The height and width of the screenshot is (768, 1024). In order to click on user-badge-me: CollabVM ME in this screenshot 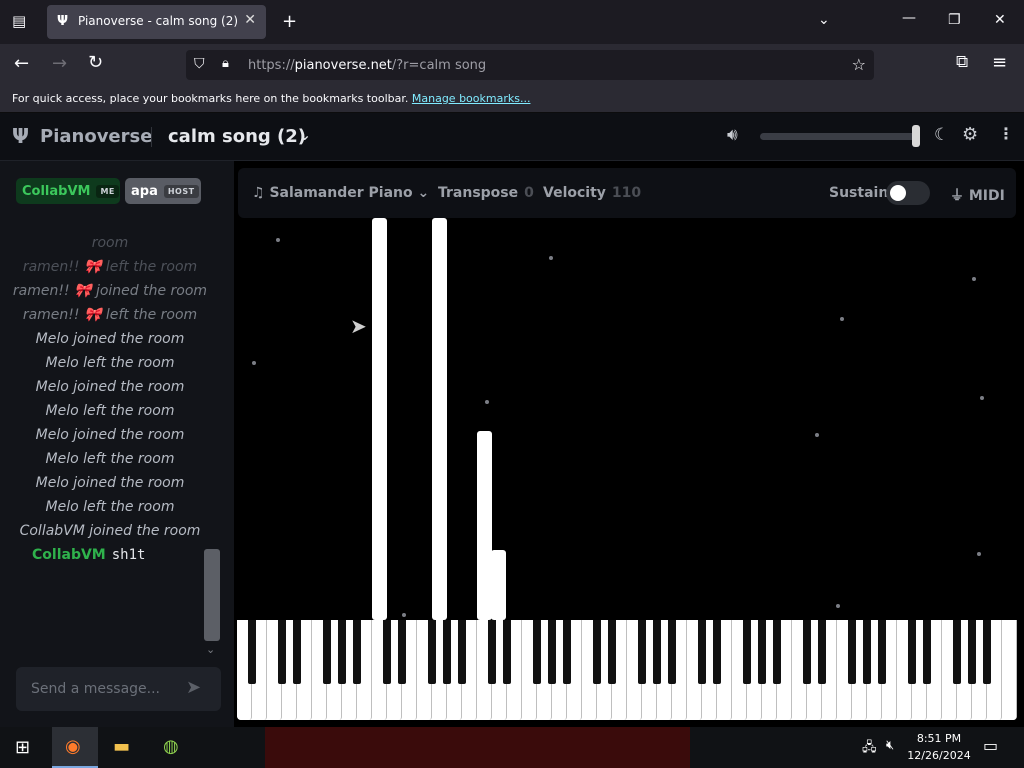, I will do `click(68, 191)`.